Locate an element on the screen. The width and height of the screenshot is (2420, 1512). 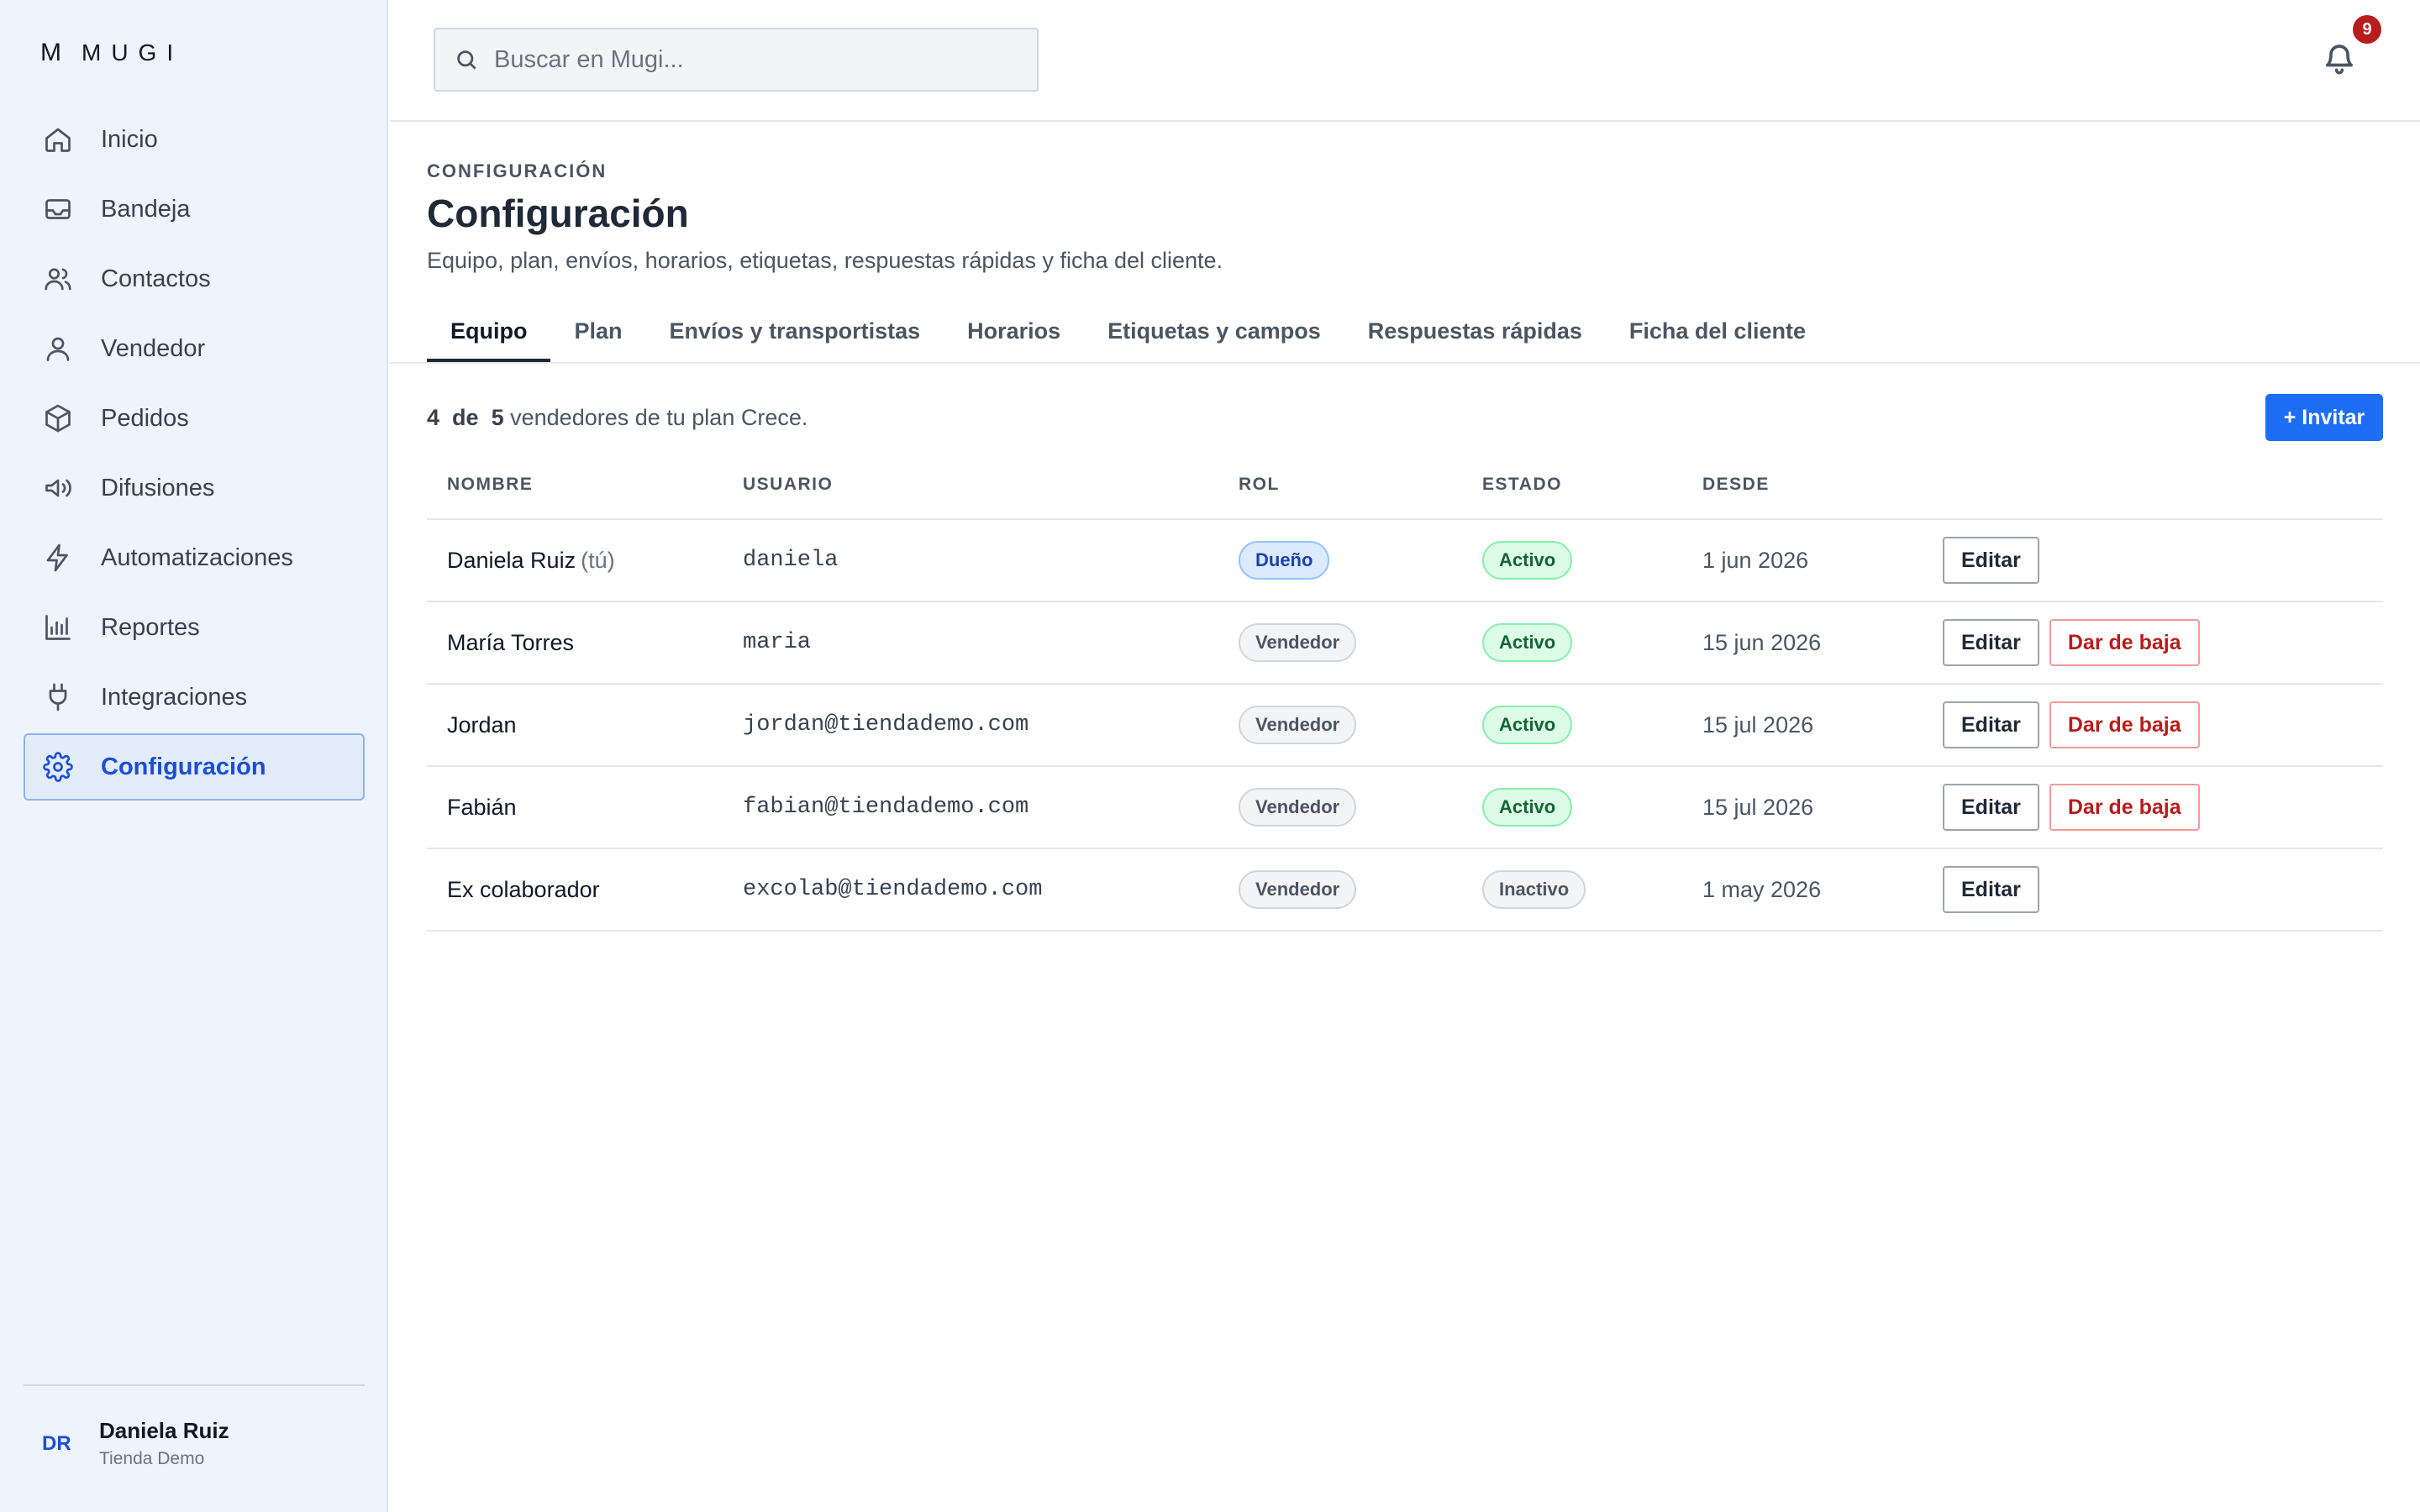
breadcrumb: CONFIGURACIÓN is located at coordinates (517, 170).